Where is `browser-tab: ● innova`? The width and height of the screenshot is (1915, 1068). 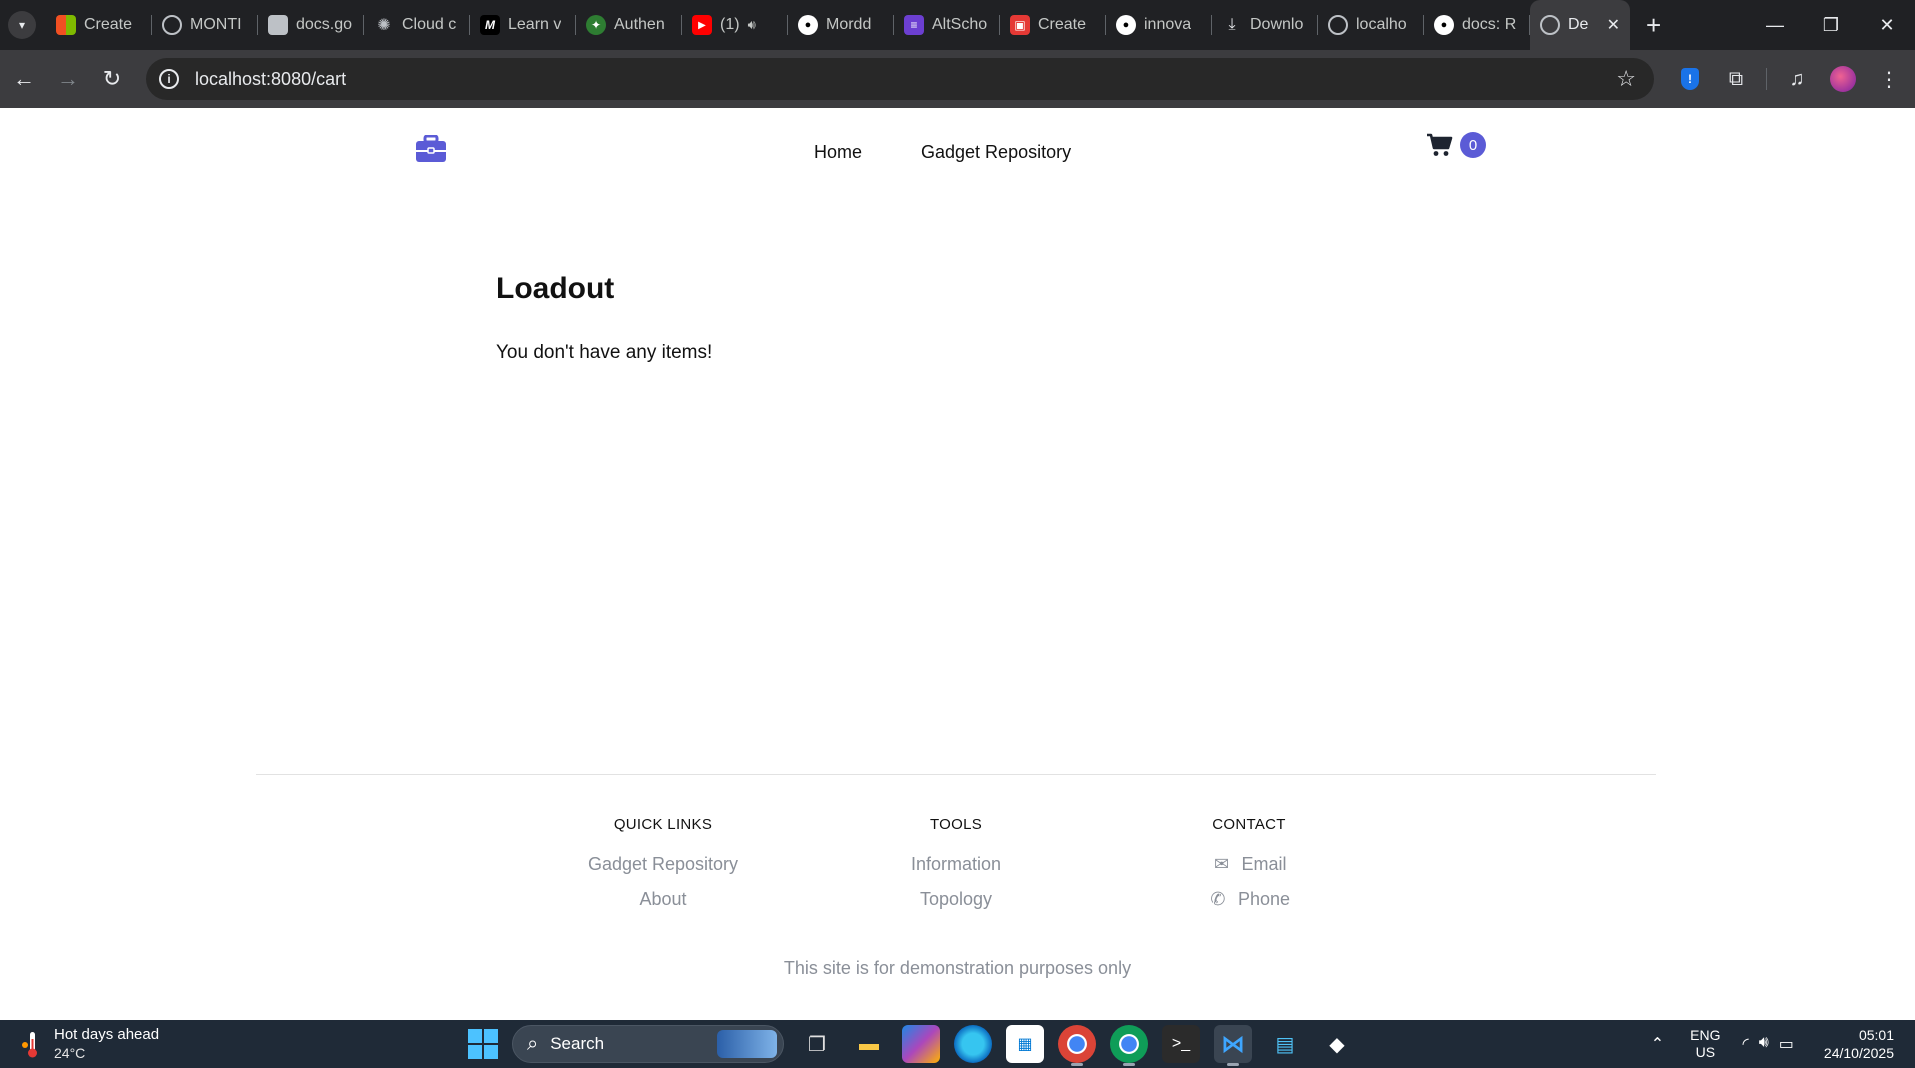
browser-tab: ● innova is located at coordinates (1159, 25).